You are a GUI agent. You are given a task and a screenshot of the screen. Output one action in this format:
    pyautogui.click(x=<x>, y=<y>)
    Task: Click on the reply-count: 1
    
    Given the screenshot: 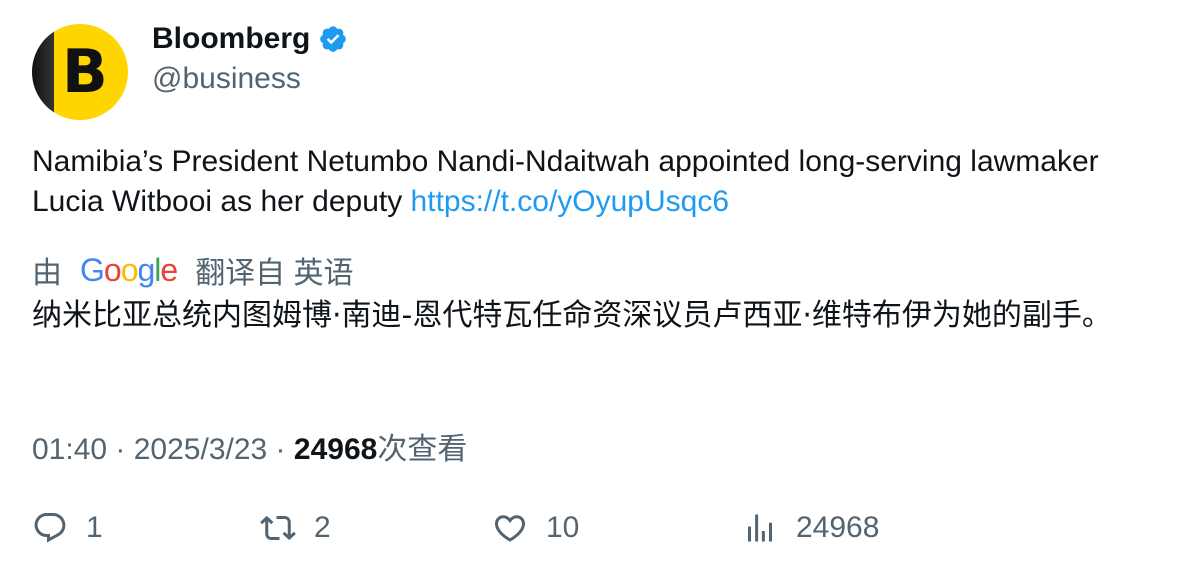 What is the action you would take?
    pyautogui.click(x=94, y=527)
    